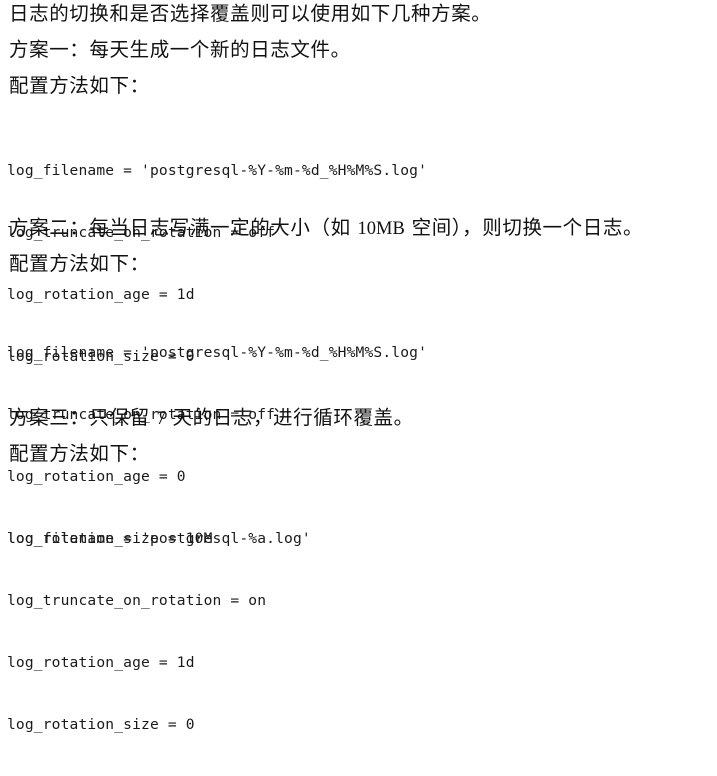 The height and width of the screenshot is (776, 717). I want to click on section-heading-2-size-value: 10MB, so click(381, 229).